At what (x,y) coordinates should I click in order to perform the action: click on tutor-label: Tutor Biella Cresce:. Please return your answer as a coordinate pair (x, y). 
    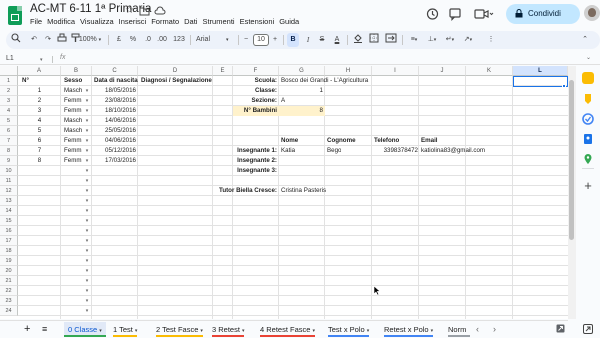
    Looking at the image, I should click on (238, 191).